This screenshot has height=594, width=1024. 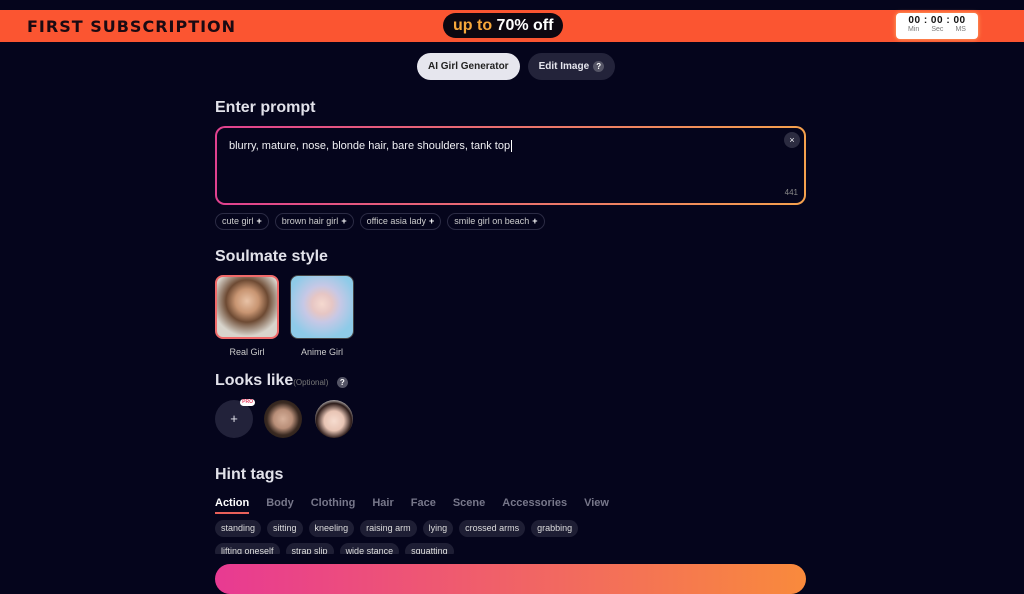 I want to click on hint-tab: Action, so click(x=232, y=505).